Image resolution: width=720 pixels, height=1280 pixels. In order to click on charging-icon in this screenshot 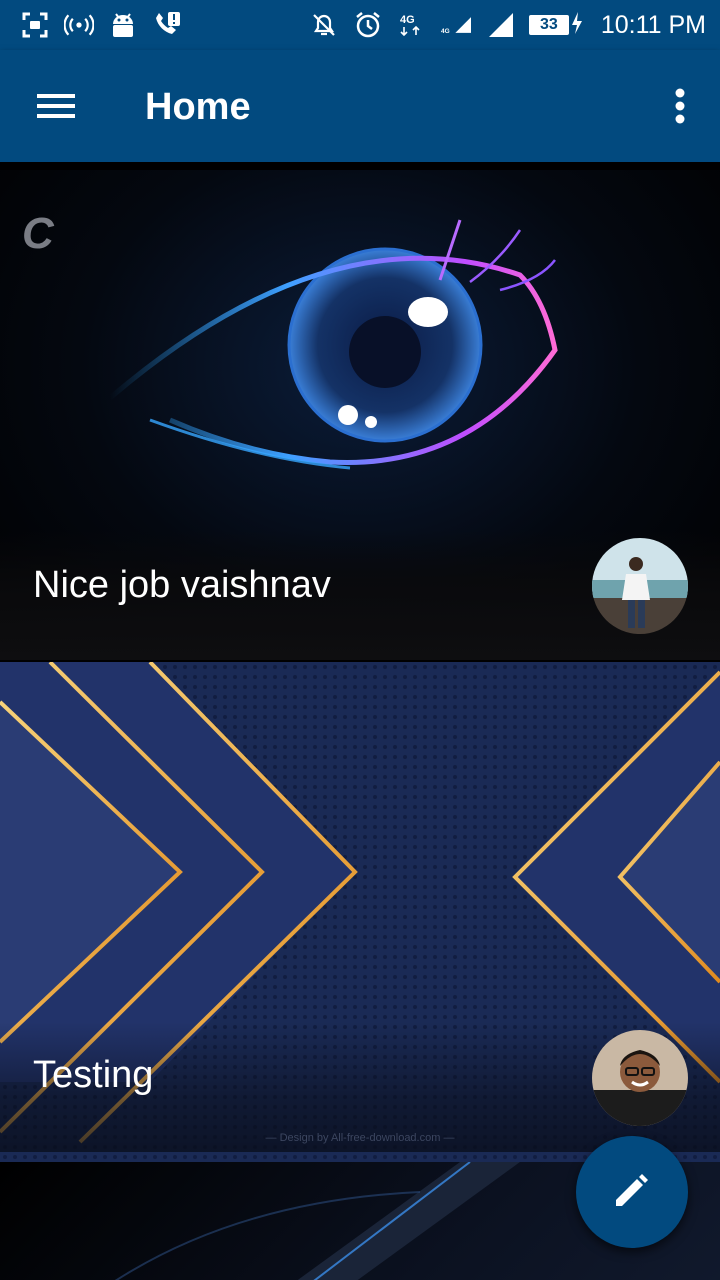, I will do `click(577, 25)`.